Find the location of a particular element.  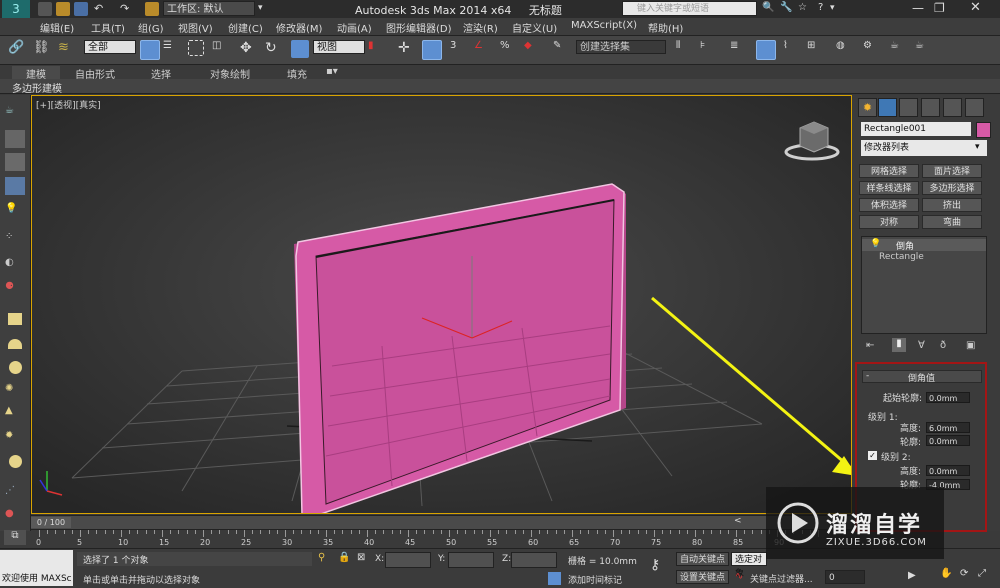

box-icon is located at coordinates (15, 319).